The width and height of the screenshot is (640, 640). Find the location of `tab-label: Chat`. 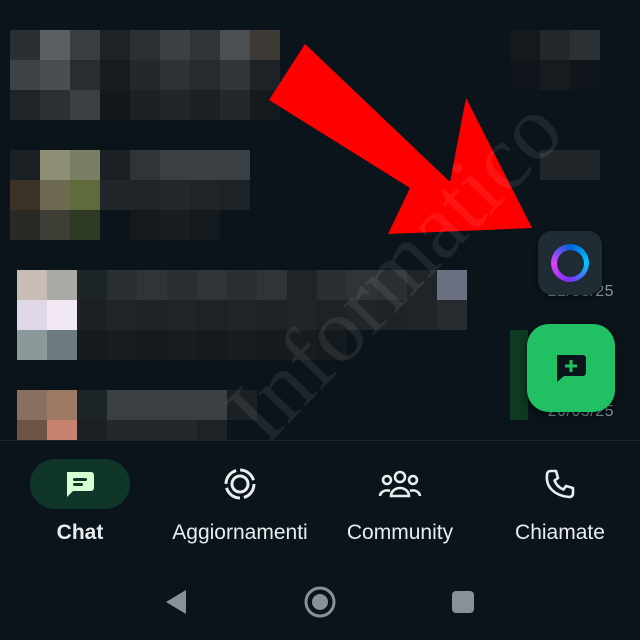

tab-label: Chat is located at coordinates (80, 532).